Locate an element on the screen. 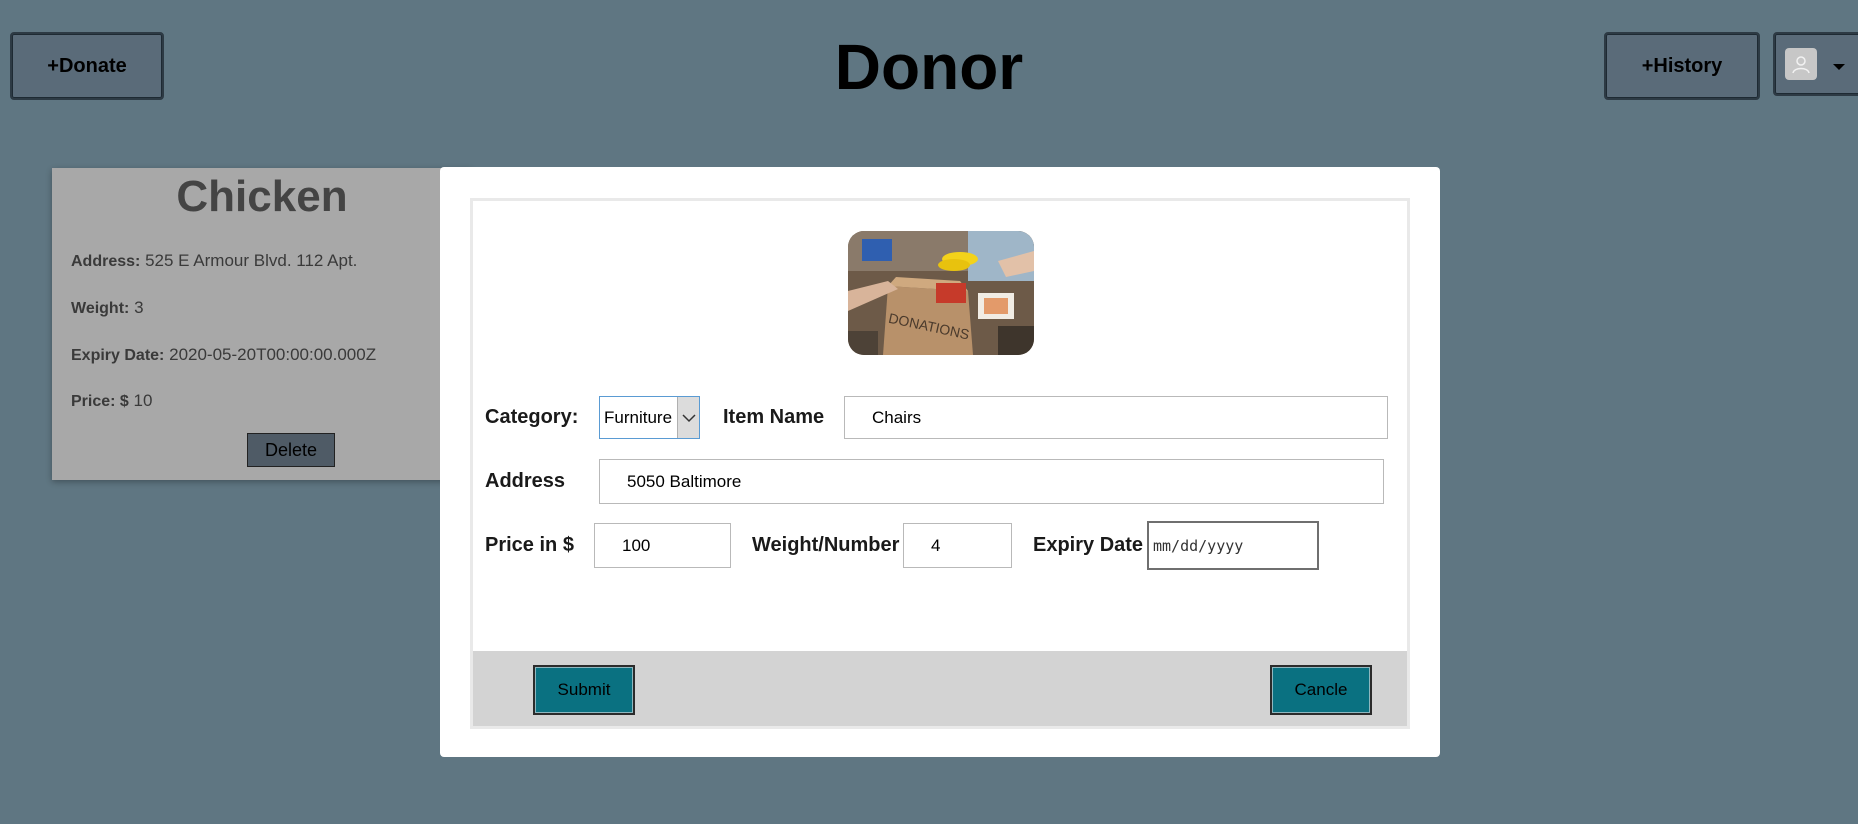 The width and height of the screenshot is (1858, 824). user-menu-button is located at coordinates (1815, 64).